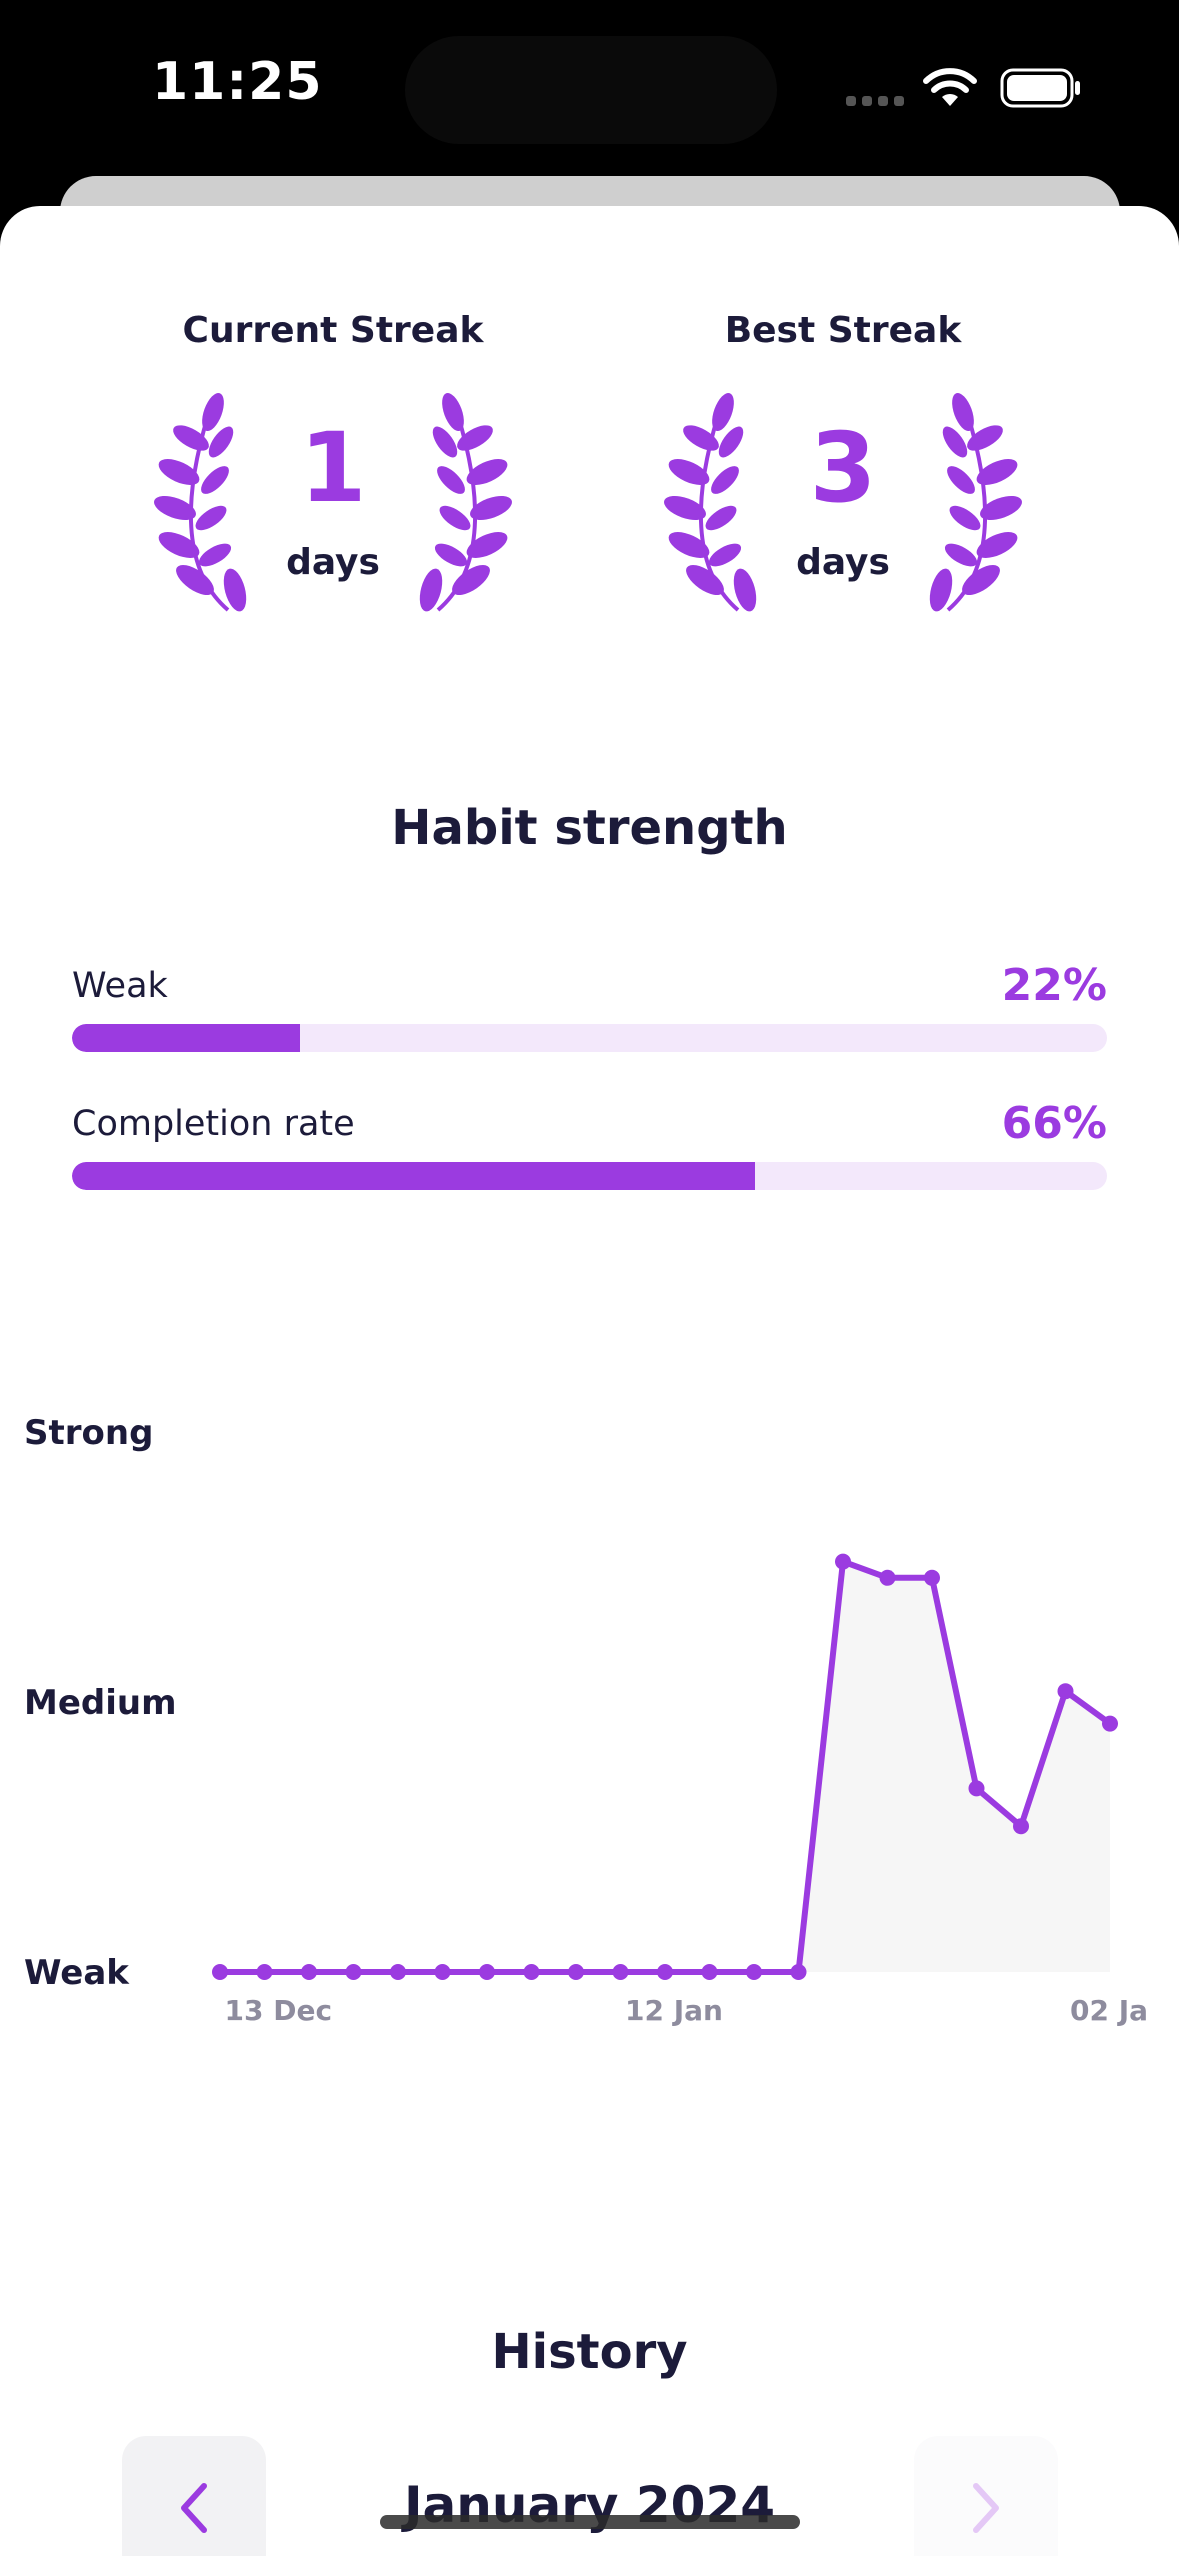 The image size is (1179, 2556). Describe the element at coordinates (213, 1124) in the screenshot. I see `completion-rate-label: Completion rate` at that location.